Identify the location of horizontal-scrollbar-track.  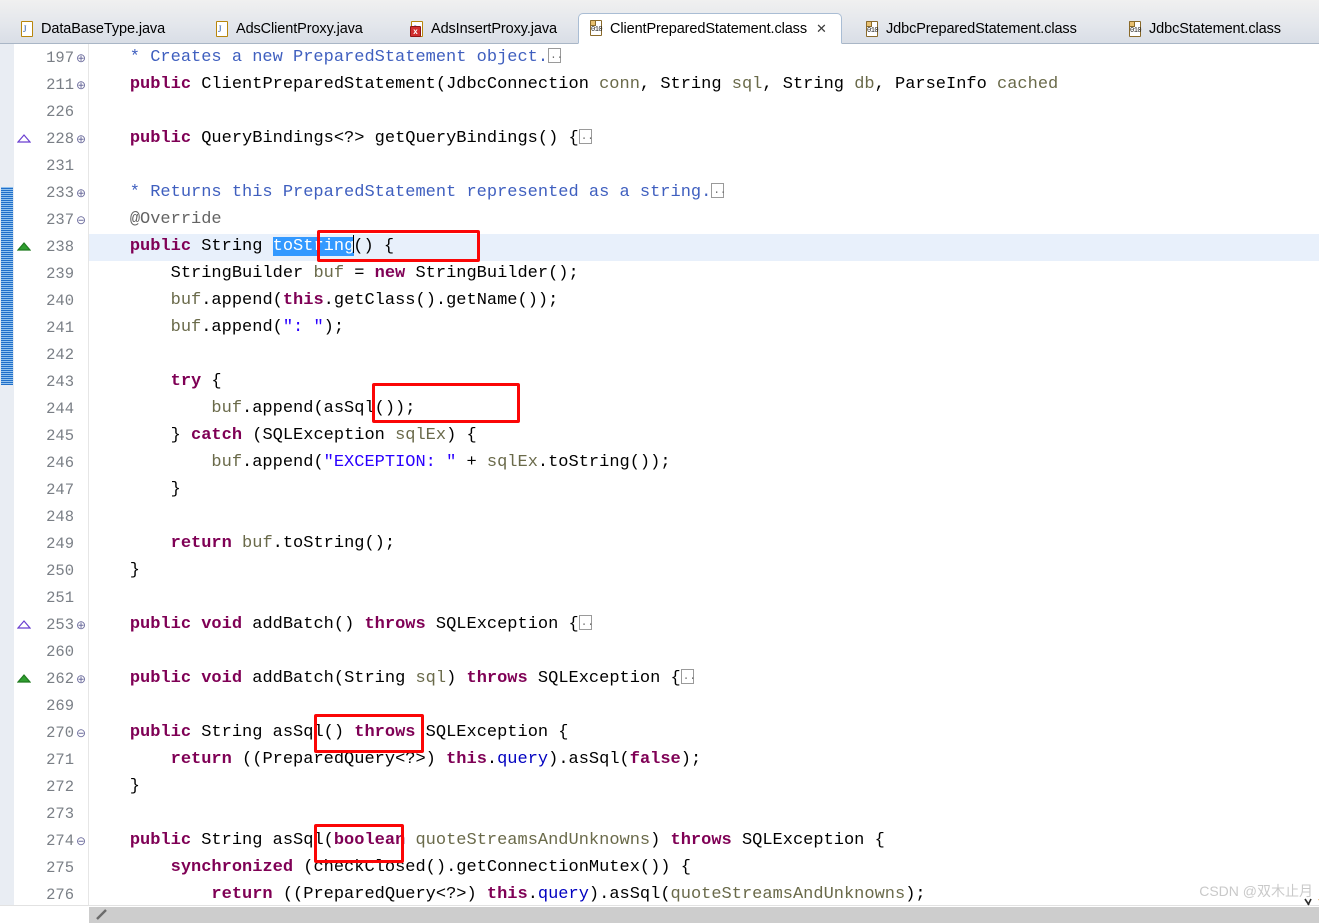
(704, 915).